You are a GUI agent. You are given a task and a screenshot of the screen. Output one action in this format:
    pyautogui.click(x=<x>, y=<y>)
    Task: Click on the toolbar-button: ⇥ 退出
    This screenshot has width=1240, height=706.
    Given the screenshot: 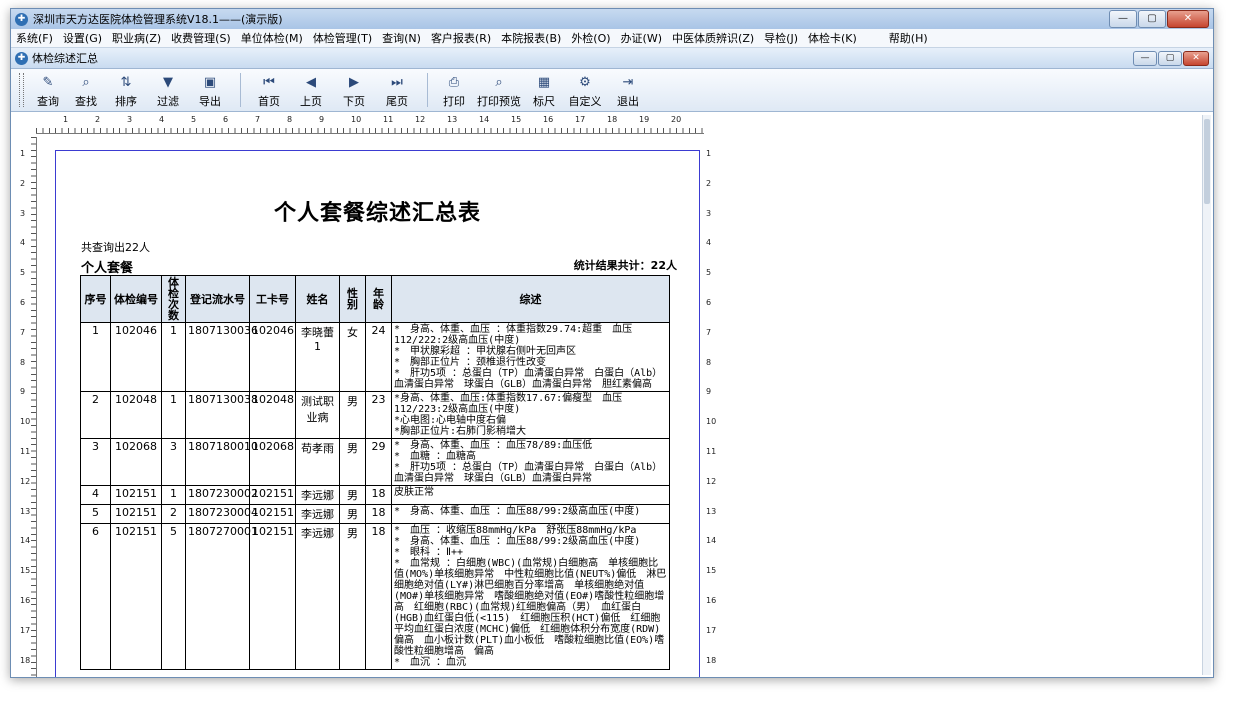 What is the action you would take?
    pyautogui.click(x=628, y=89)
    